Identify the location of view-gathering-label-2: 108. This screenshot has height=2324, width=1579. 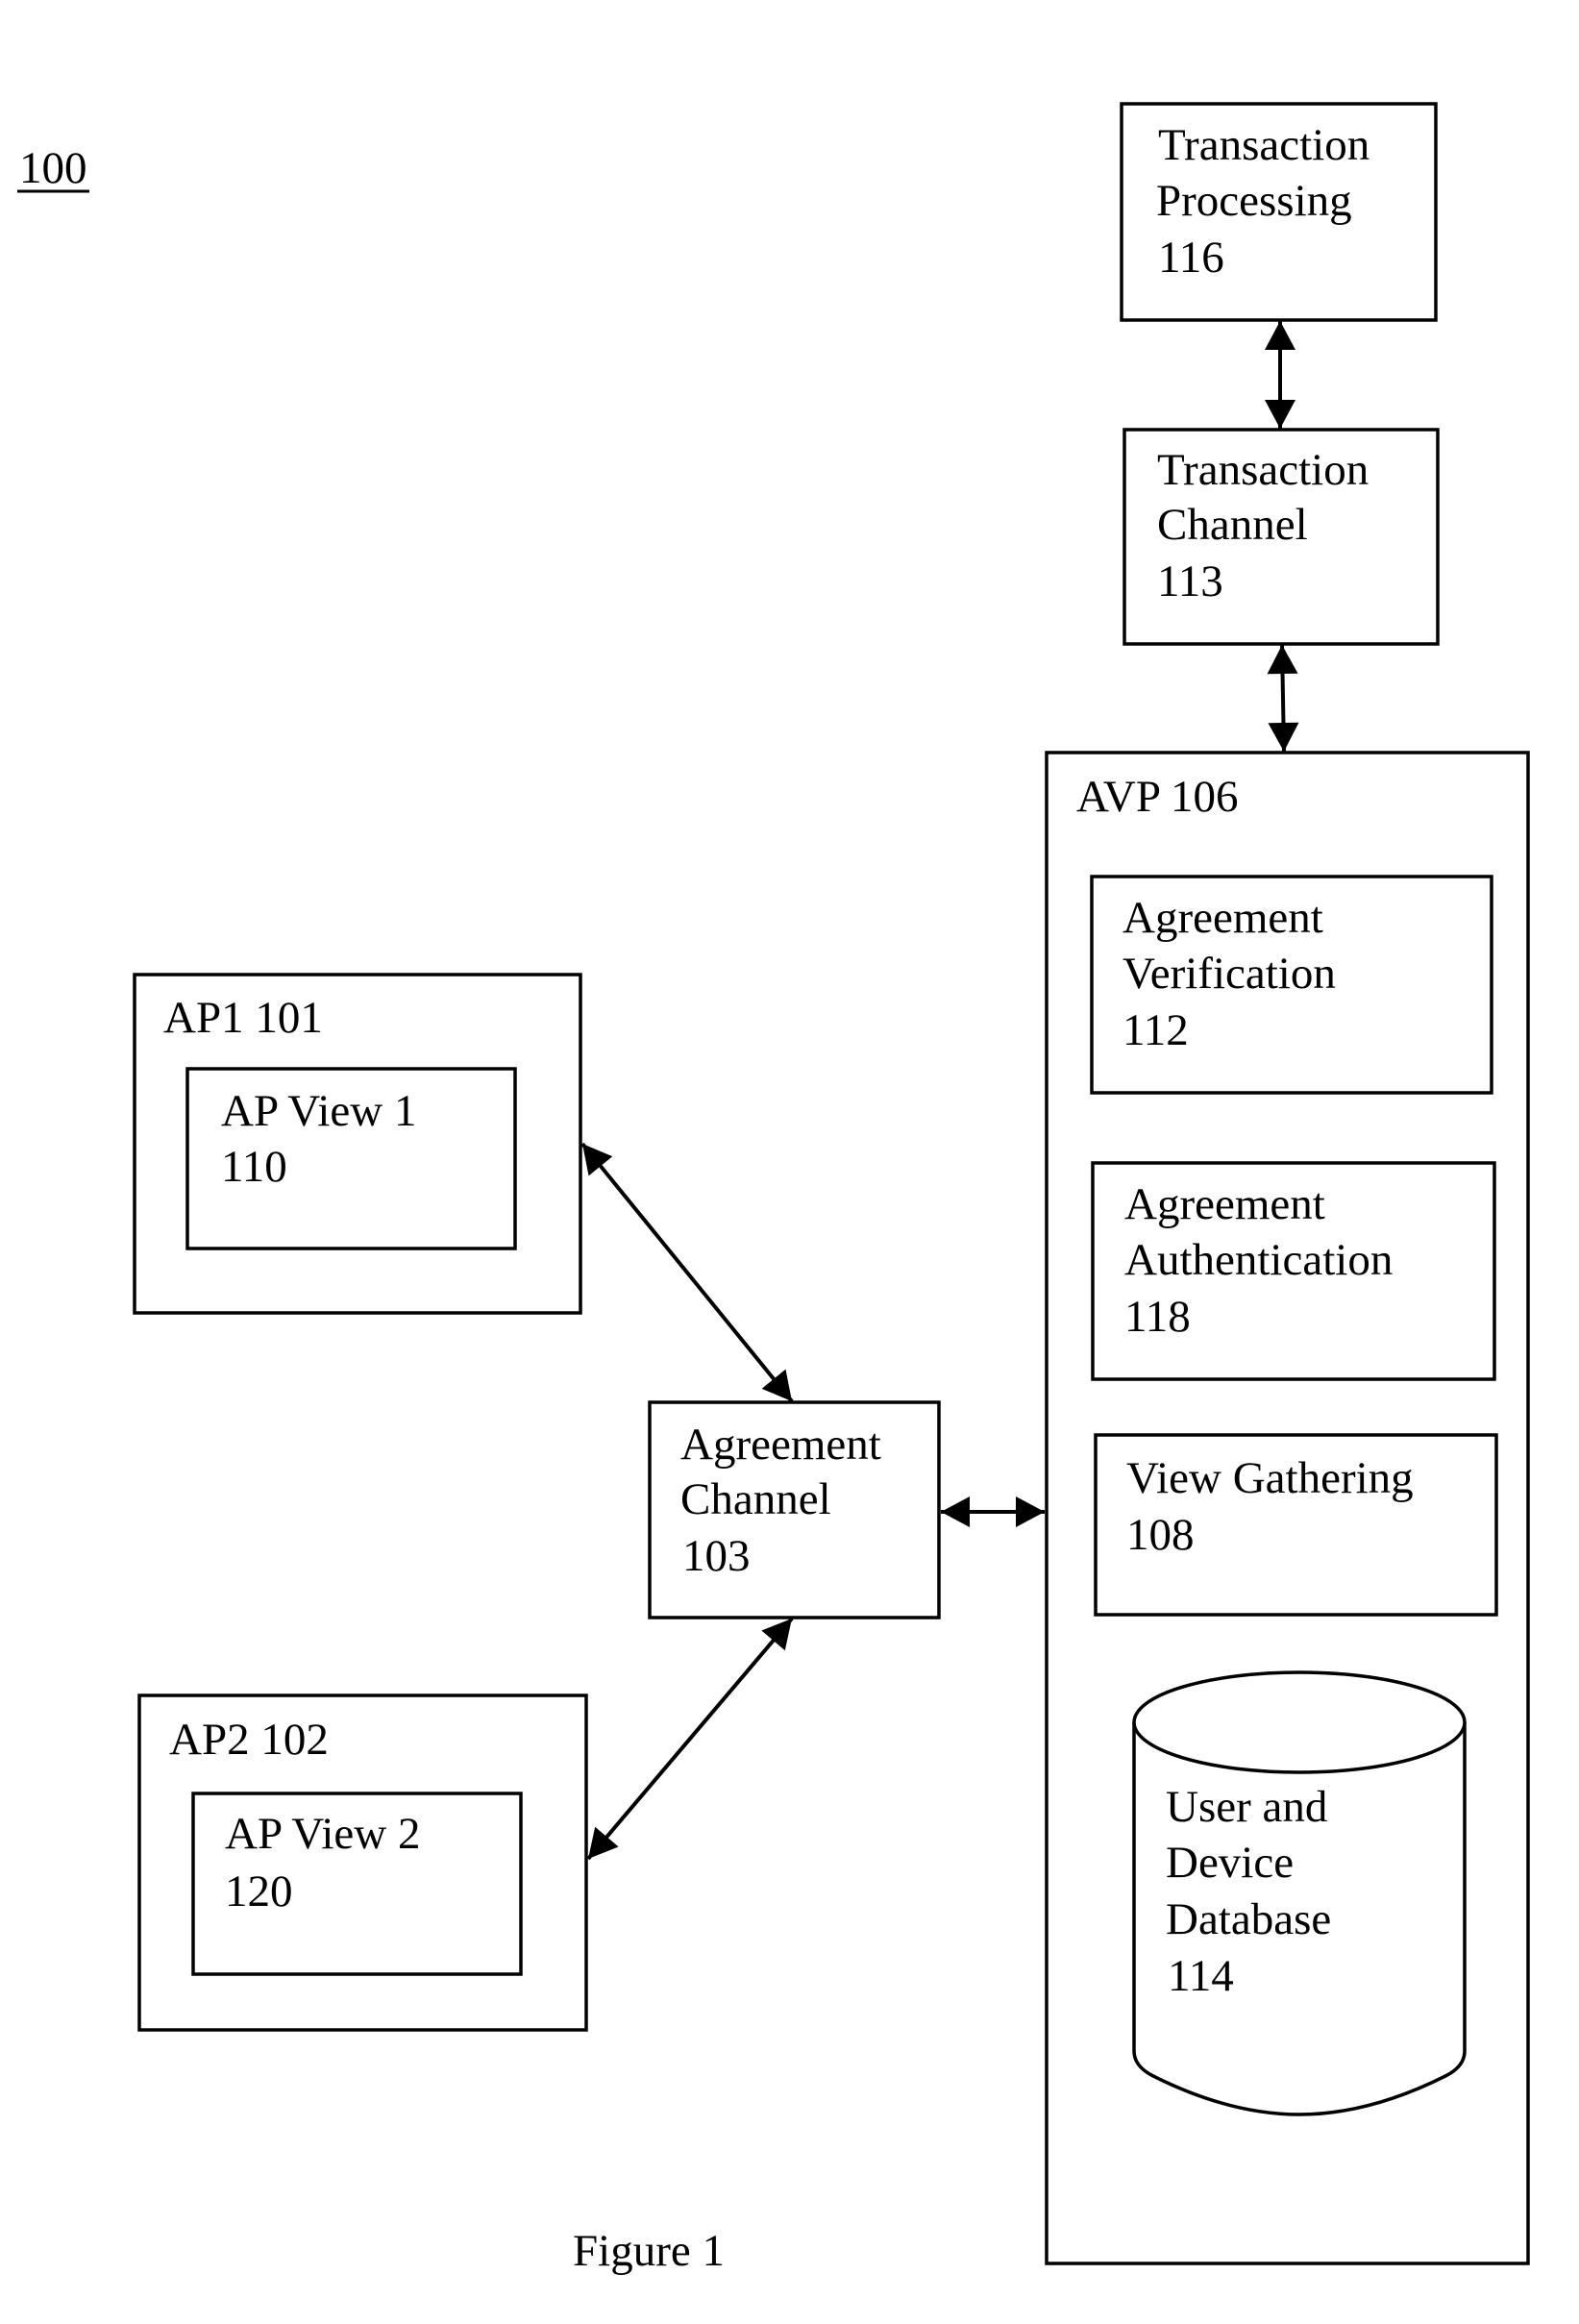
(1161, 1535).